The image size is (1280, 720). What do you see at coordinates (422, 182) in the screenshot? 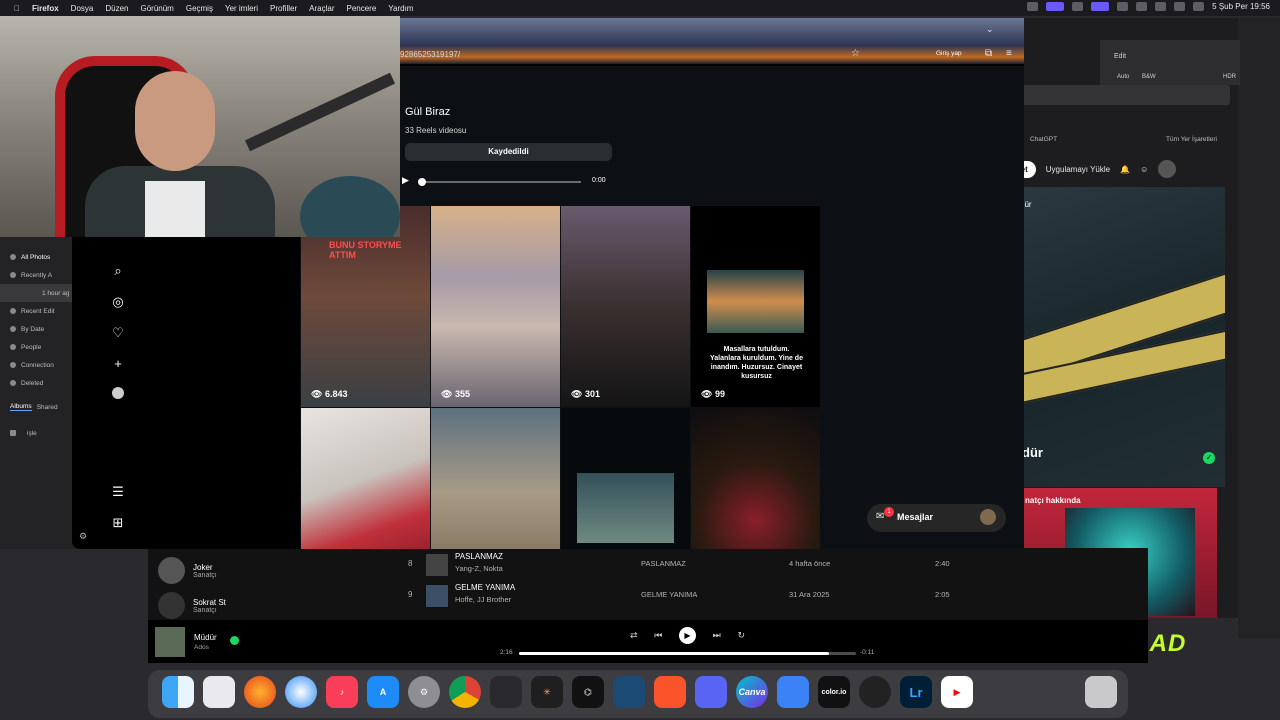
I see `audio-progress-knob` at bounding box center [422, 182].